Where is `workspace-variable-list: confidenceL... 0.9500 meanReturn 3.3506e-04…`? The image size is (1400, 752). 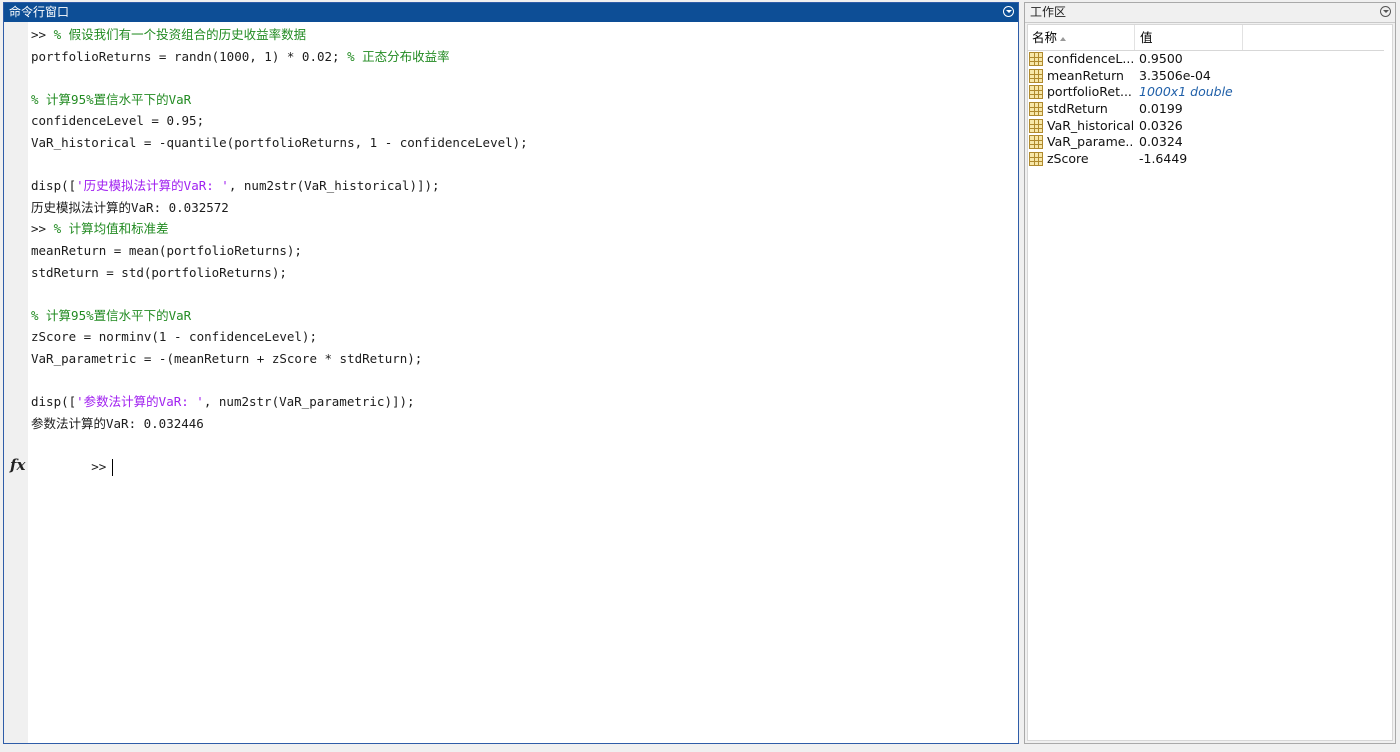 workspace-variable-list: confidenceL... 0.9500 meanReturn 3.3506e-04… is located at coordinates (1210, 109).